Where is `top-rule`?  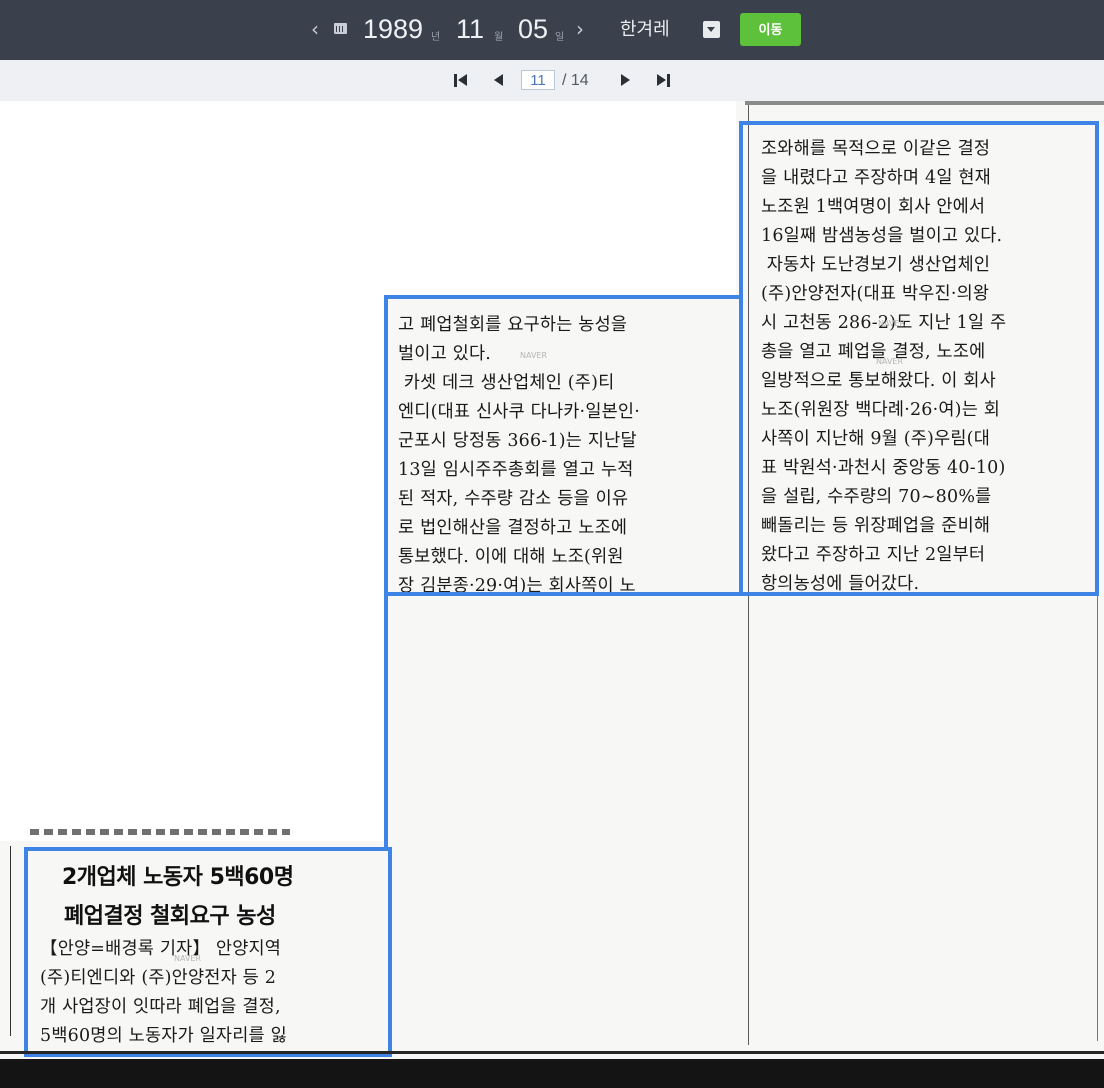
top-rule is located at coordinates (924, 103).